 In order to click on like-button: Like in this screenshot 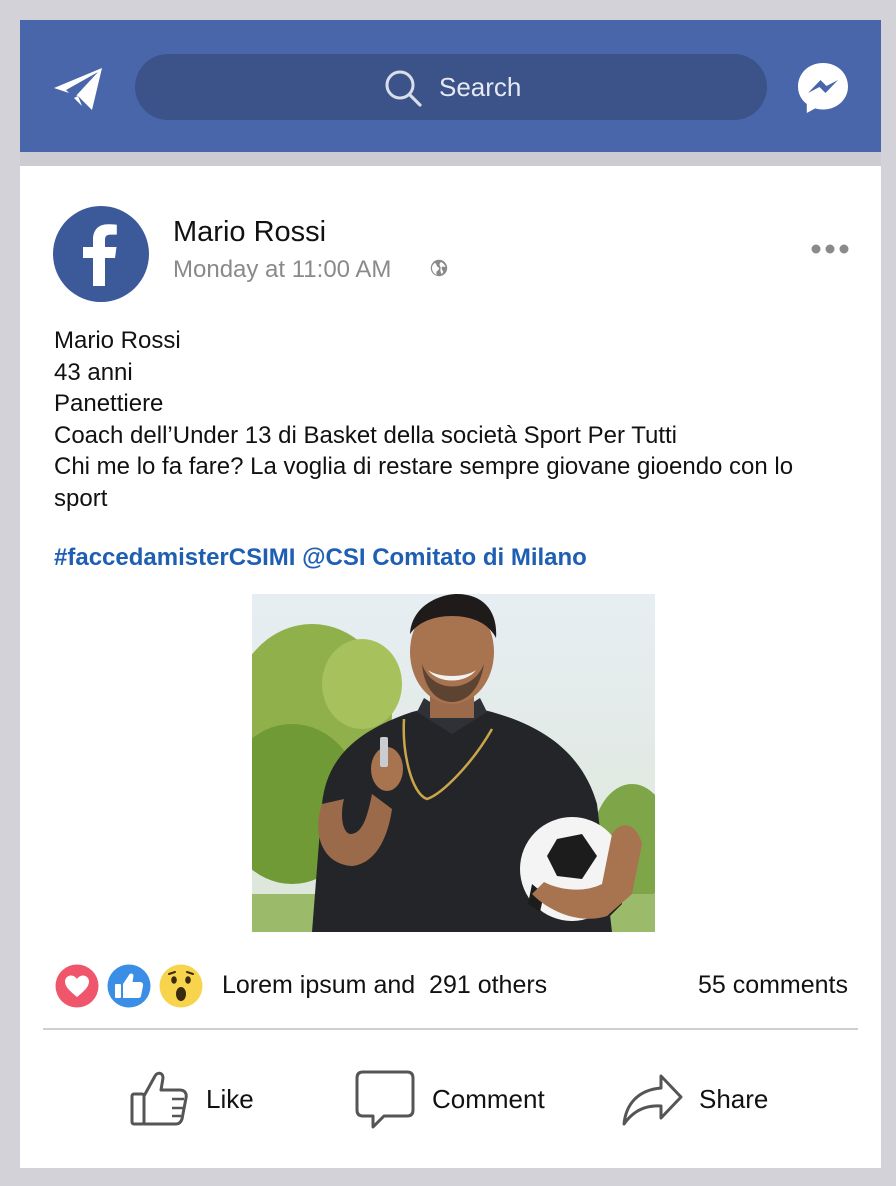, I will do `click(191, 1099)`.